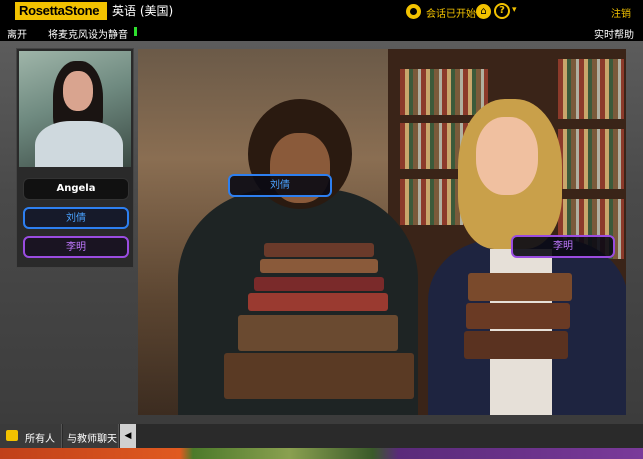  Describe the element at coordinates (621, 12) in the screenshot. I see `logout-button: 注销` at that location.